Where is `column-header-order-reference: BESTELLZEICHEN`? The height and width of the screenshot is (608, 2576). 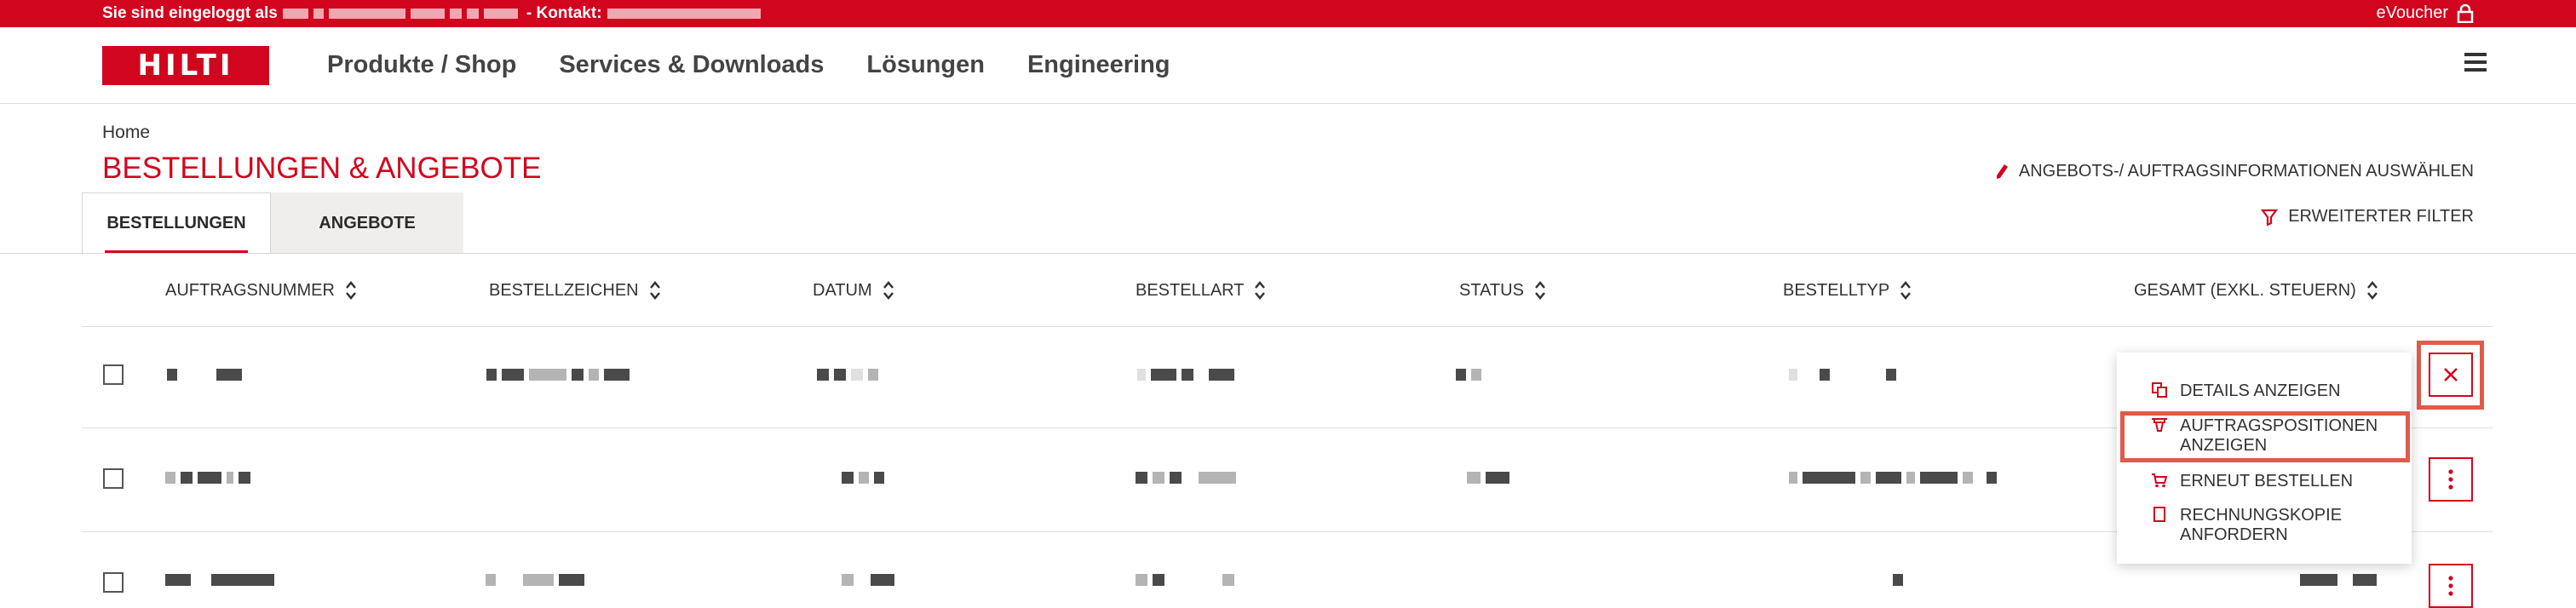 column-header-order-reference: BESTELLZEICHEN is located at coordinates (575, 290).